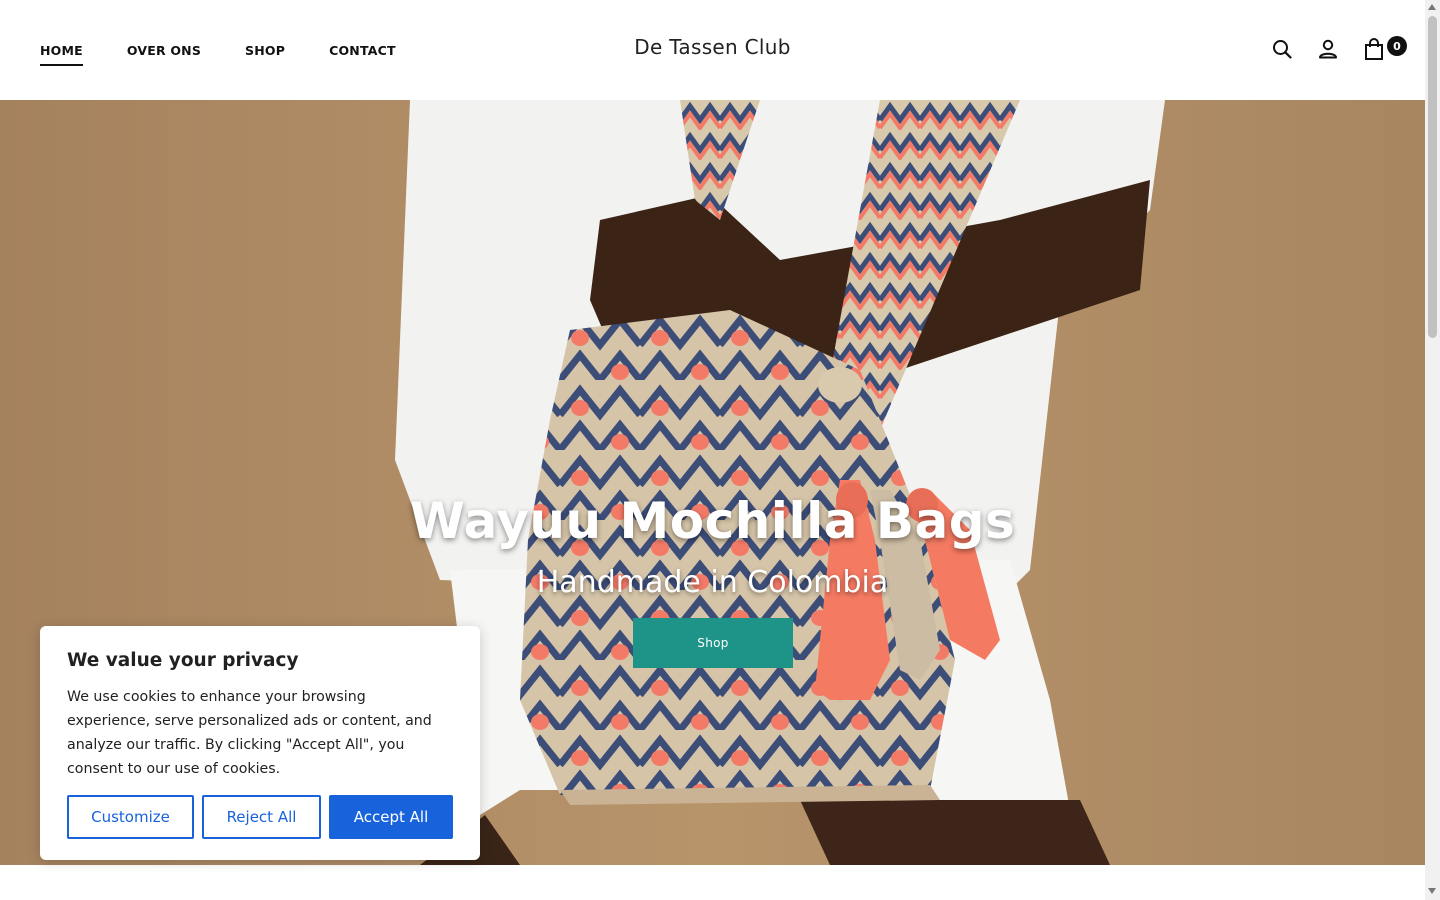  I want to click on scroll-down-arrow-icon, so click(1432, 891).